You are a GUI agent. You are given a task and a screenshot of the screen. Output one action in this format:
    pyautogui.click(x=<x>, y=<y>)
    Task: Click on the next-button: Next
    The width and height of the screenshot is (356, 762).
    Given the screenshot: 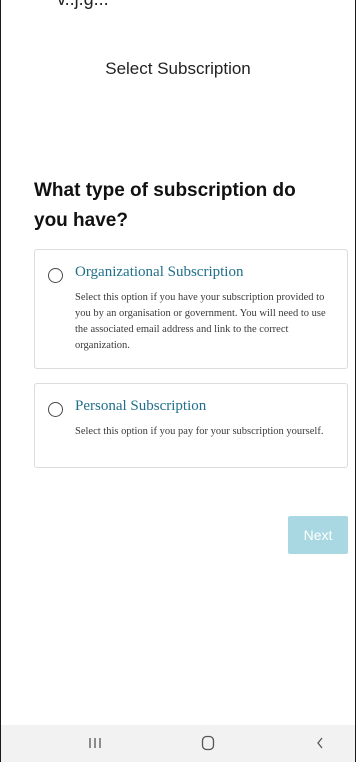 What is the action you would take?
    pyautogui.click(x=318, y=535)
    